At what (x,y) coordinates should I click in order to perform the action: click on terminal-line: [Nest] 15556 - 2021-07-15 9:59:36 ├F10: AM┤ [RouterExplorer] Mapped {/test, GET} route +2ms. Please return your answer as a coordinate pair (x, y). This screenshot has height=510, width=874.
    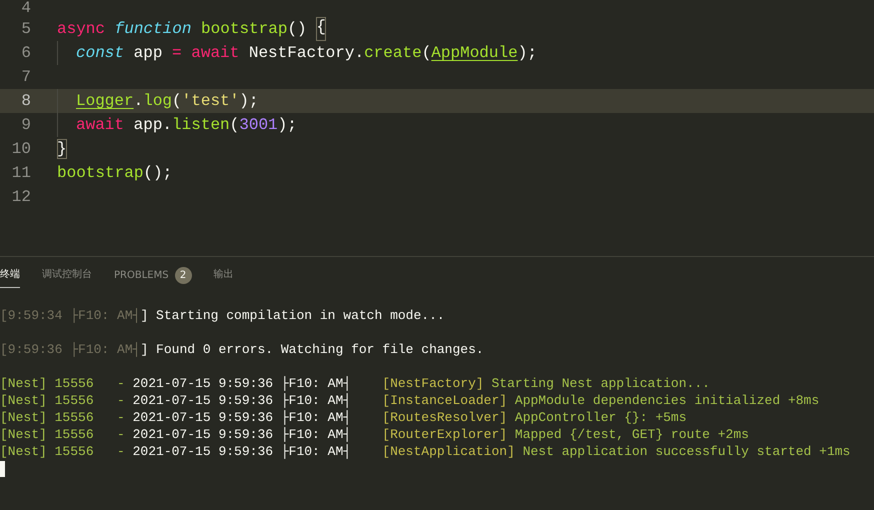
    Looking at the image, I should click on (374, 434).